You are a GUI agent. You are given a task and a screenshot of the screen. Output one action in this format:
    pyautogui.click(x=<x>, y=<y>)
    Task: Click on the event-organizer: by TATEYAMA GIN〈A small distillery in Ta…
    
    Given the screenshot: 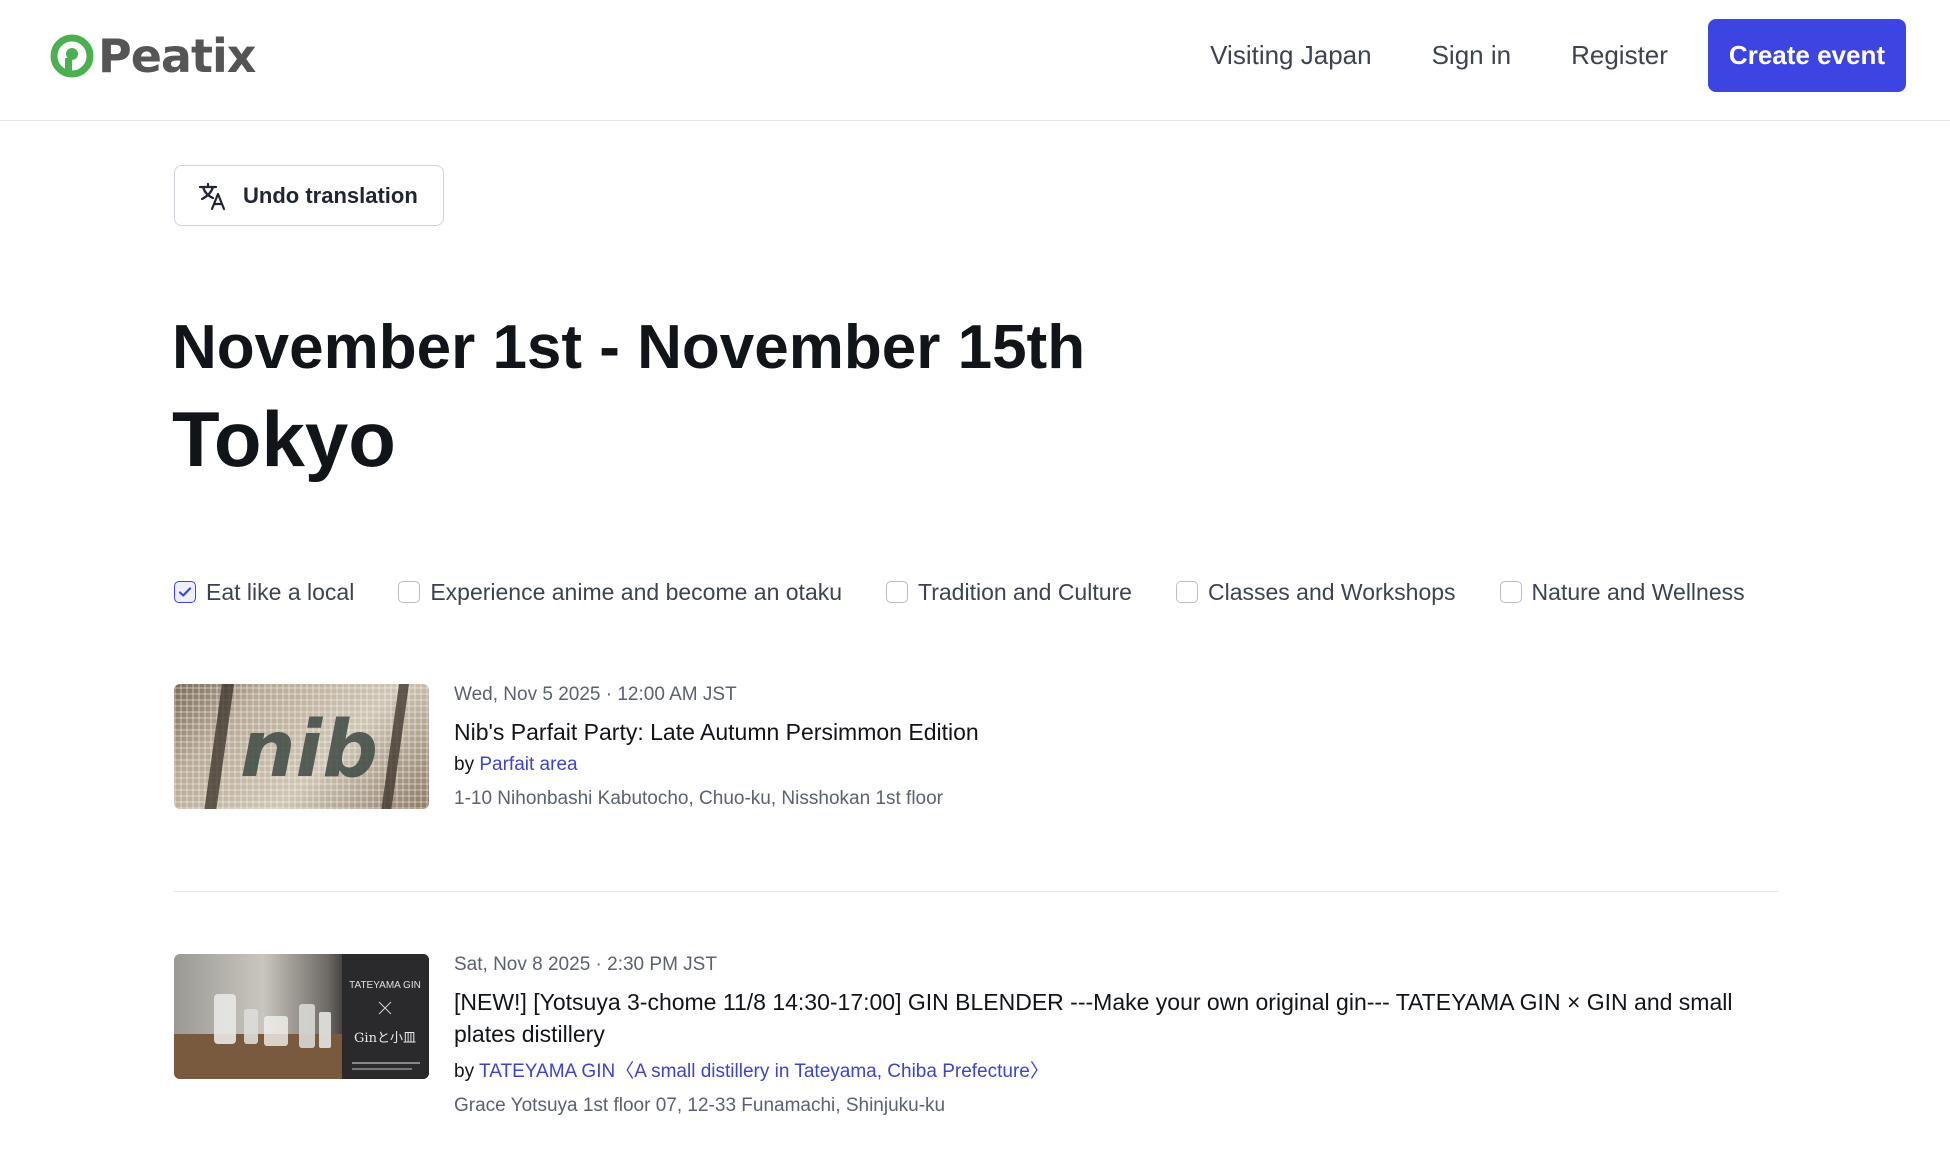 What is the action you would take?
    pyautogui.click(x=1119, y=1069)
    